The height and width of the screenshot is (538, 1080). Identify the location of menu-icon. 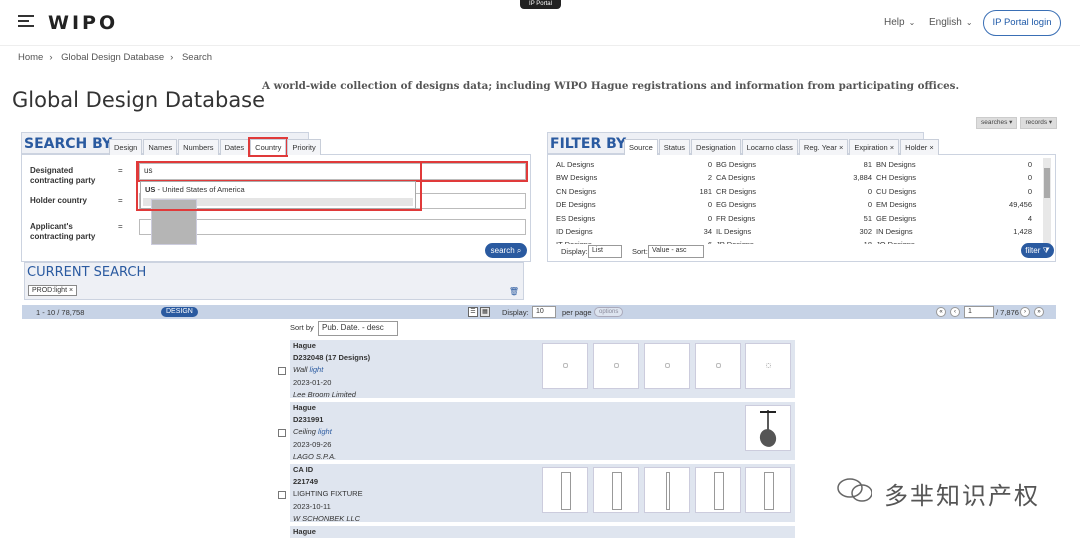
(26, 21).